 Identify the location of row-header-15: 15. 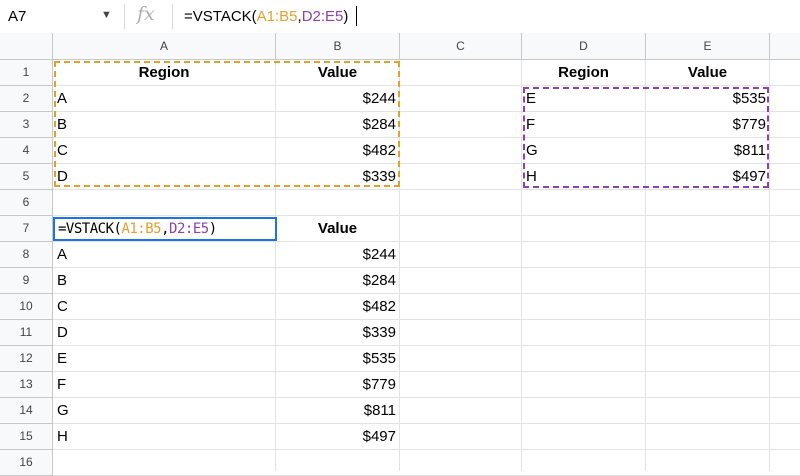
(26, 437).